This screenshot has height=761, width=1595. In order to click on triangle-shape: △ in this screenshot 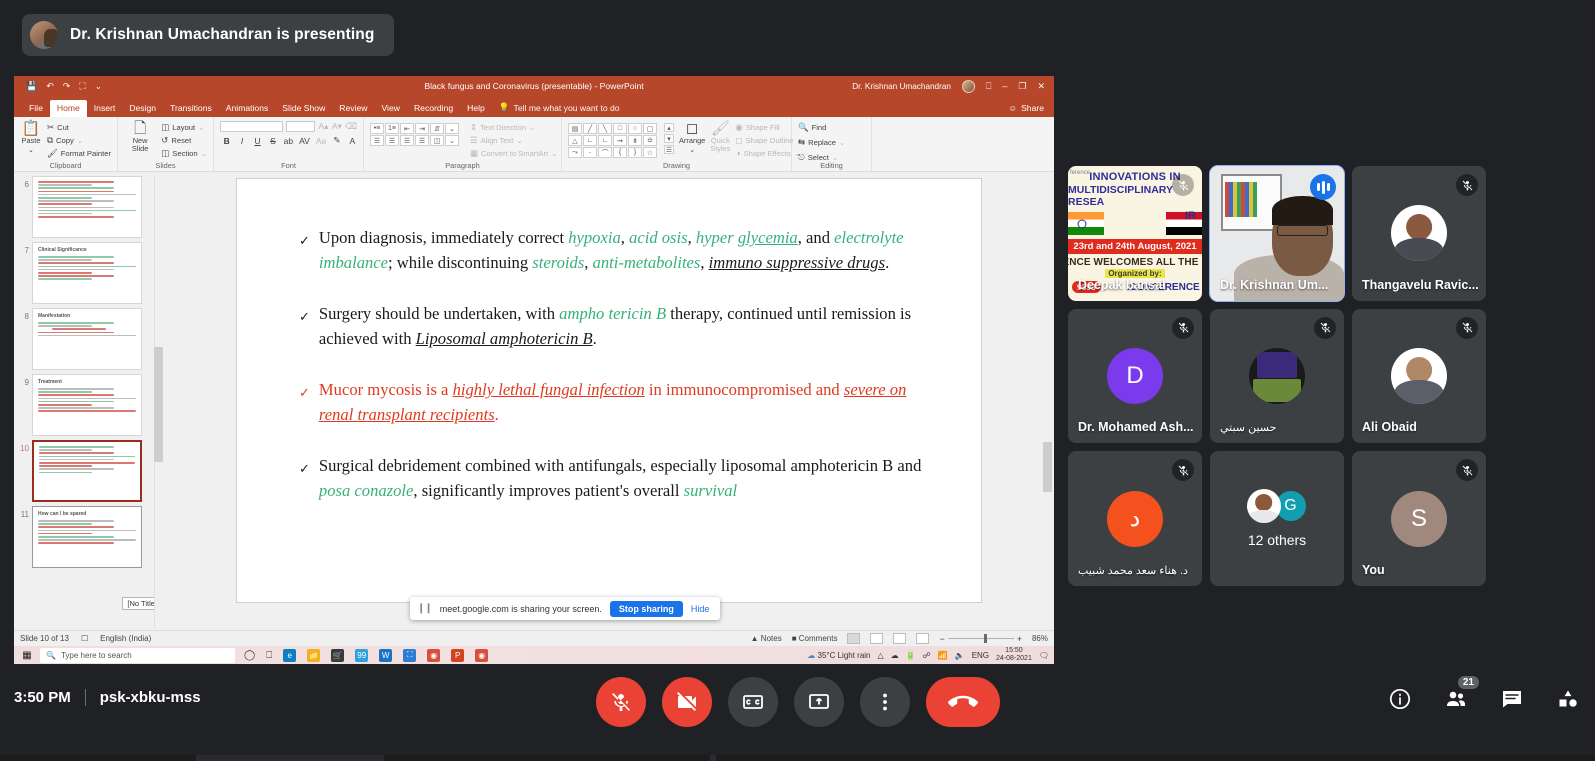, I will do `click(575, 140)`.